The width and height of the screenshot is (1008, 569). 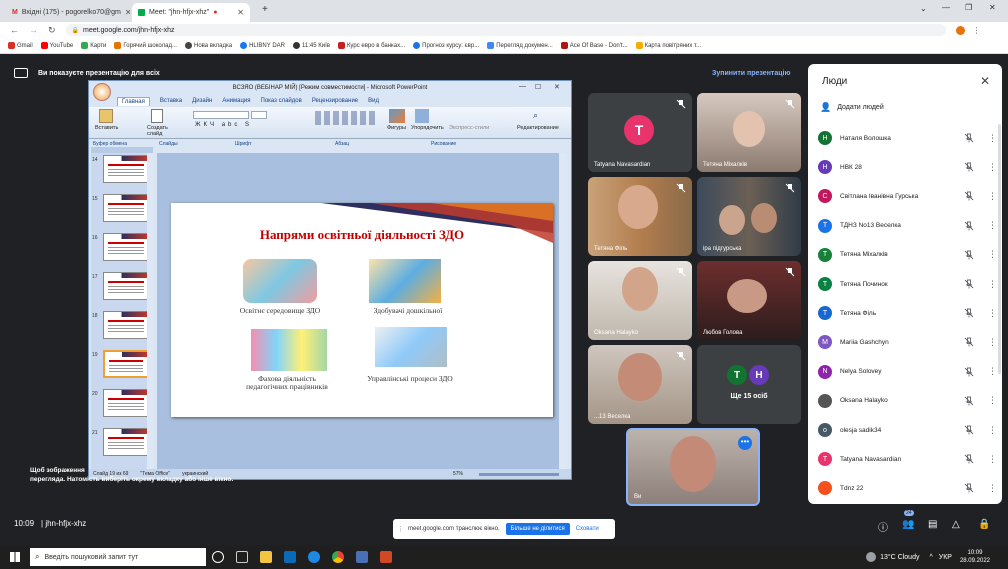 I want to click on chat-icon: ▤, so click(x=932, y=524).